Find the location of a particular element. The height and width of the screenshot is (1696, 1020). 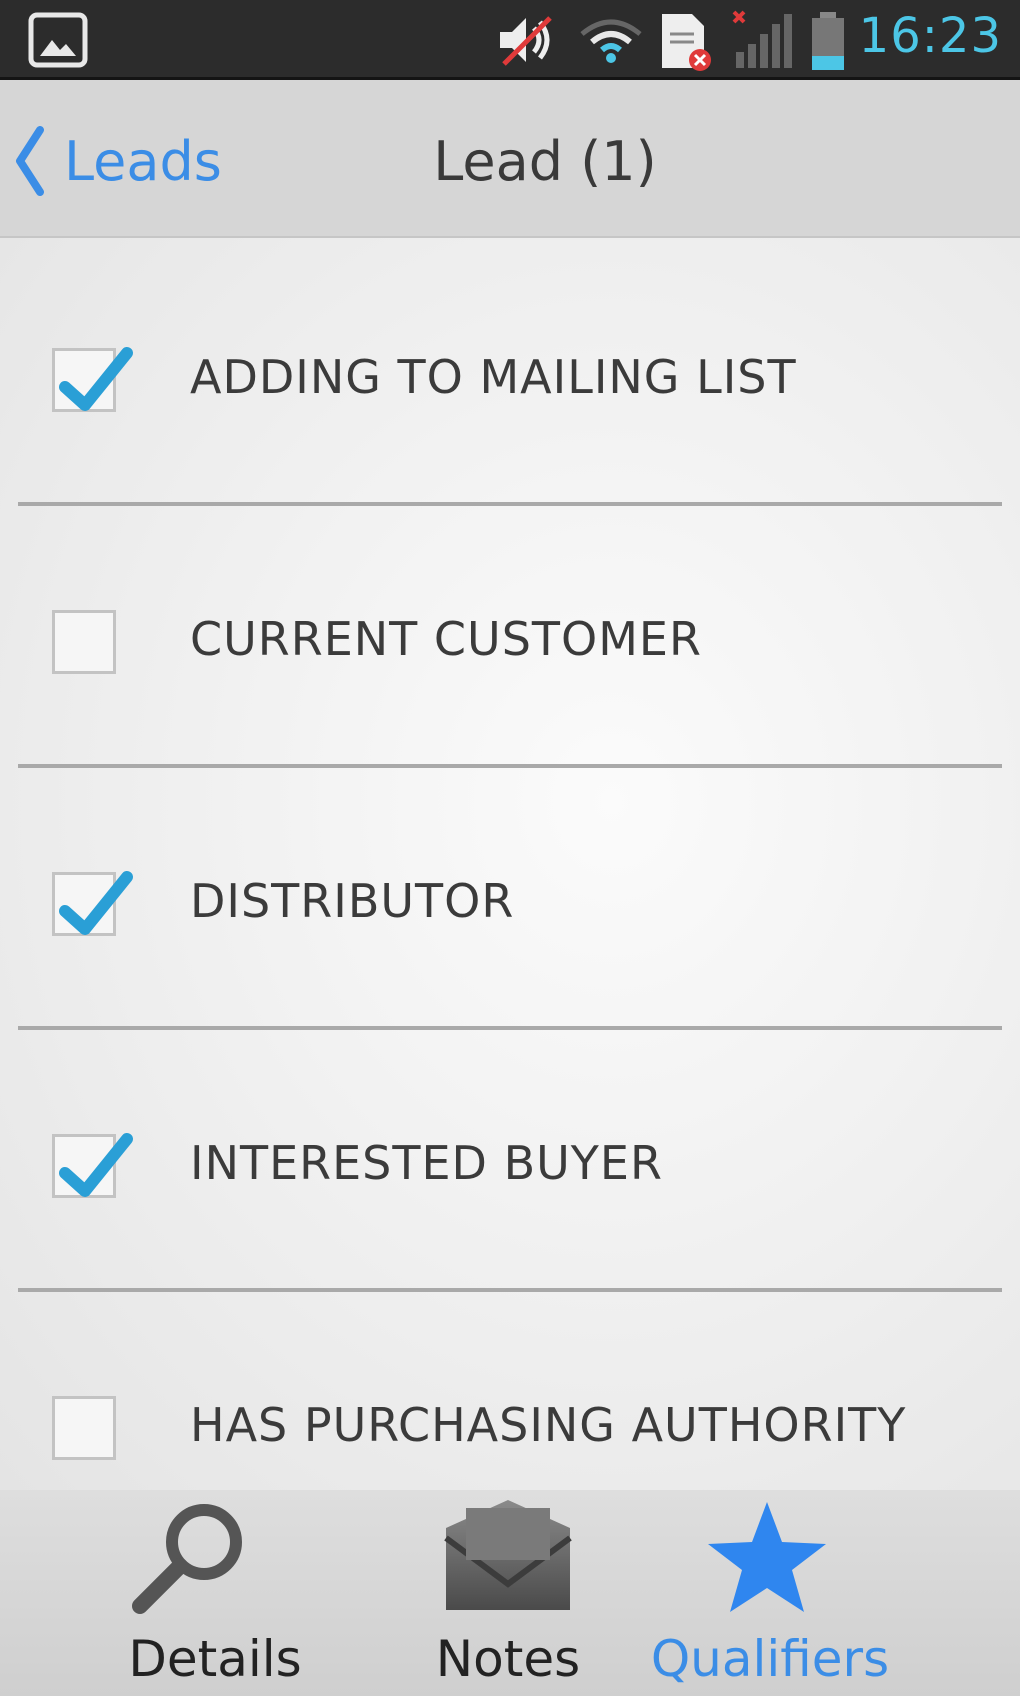

checkbox-current-customer is located at coordinates (84, 642).